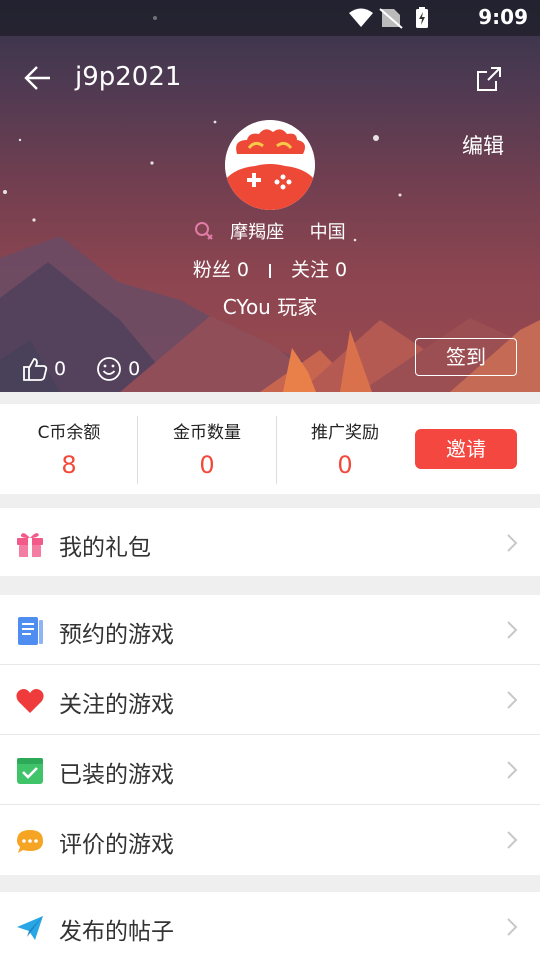  What do you see at coordinates (270, 165) in the screenshot?
I see `avatar` at bounding box center [270, 165].